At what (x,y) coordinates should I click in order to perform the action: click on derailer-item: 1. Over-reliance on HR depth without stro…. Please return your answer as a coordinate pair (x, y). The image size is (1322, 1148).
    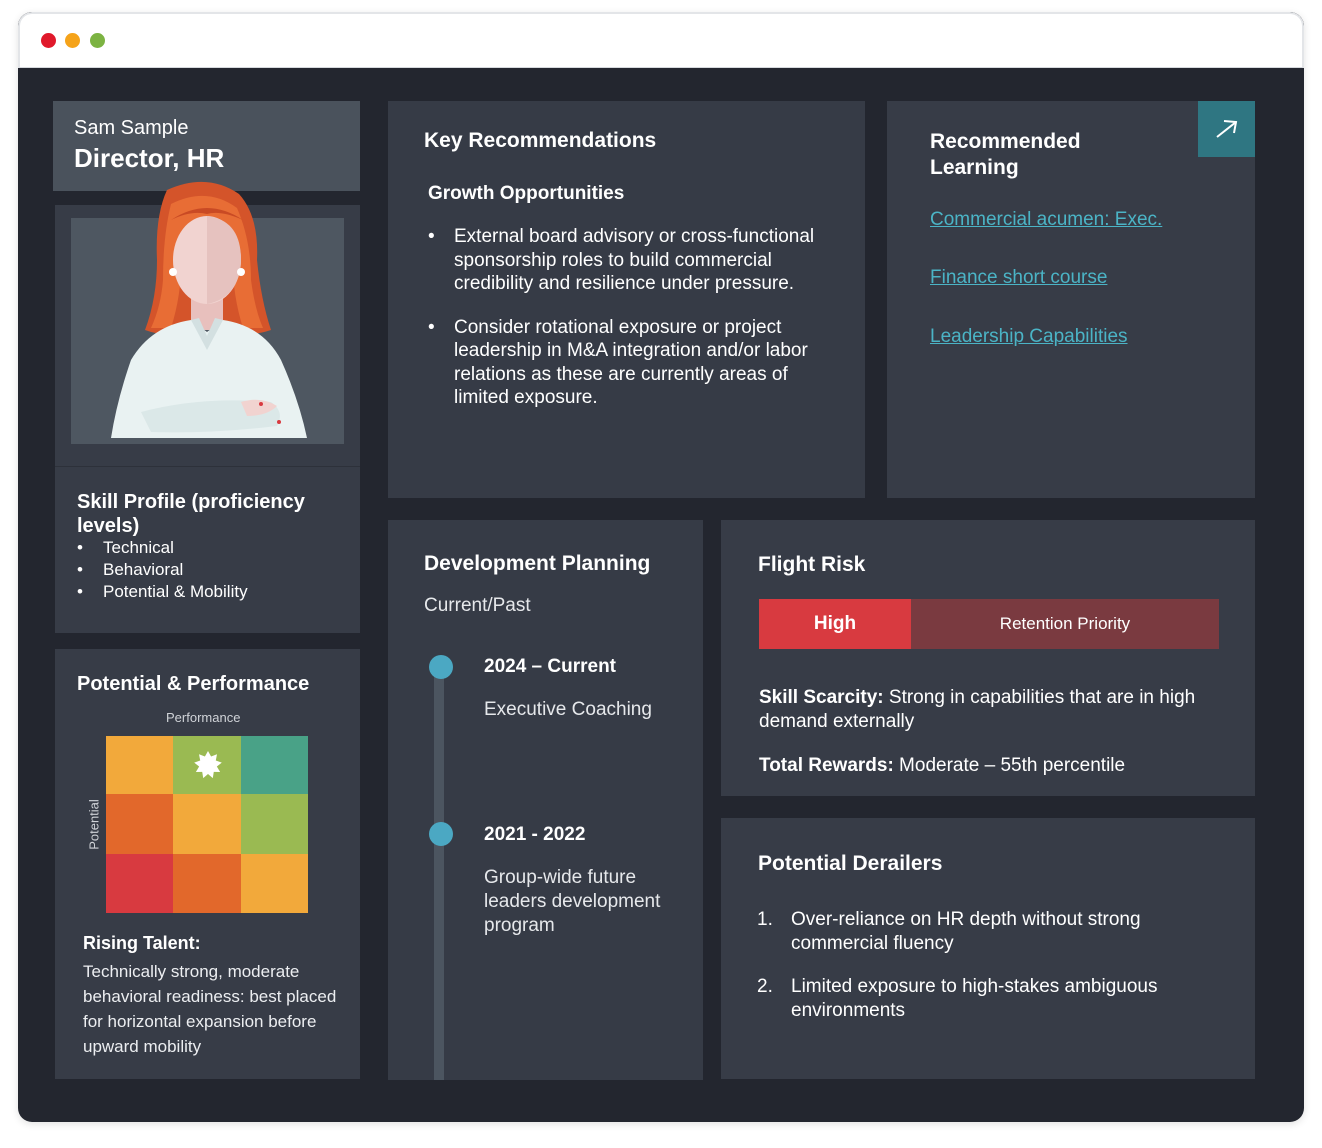
    Looking at the image, I should click on (992, 932).